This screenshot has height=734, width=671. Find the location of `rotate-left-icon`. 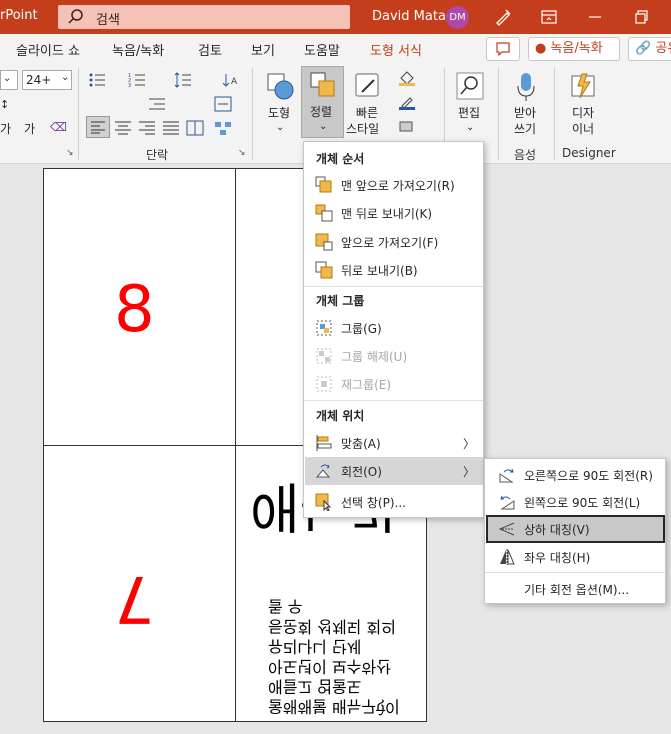

rotate-left-icon is located at coordinates (507, 502).